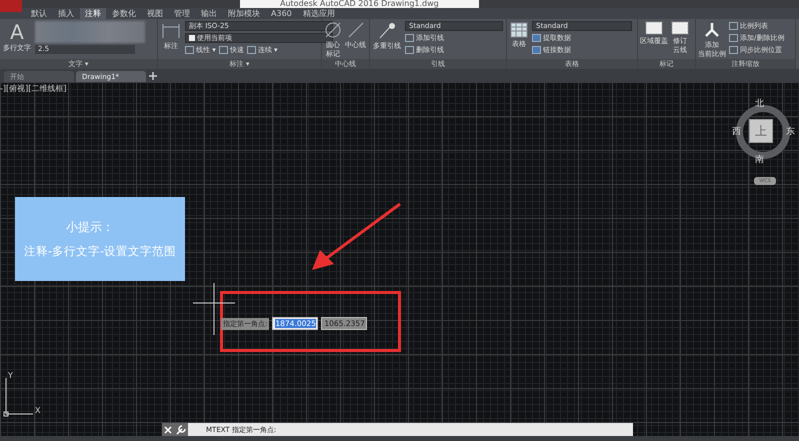  What do you see at coordinates (181, 429) in the screenshot?
I see `wrench-icon` at bounding box center [181, 429].